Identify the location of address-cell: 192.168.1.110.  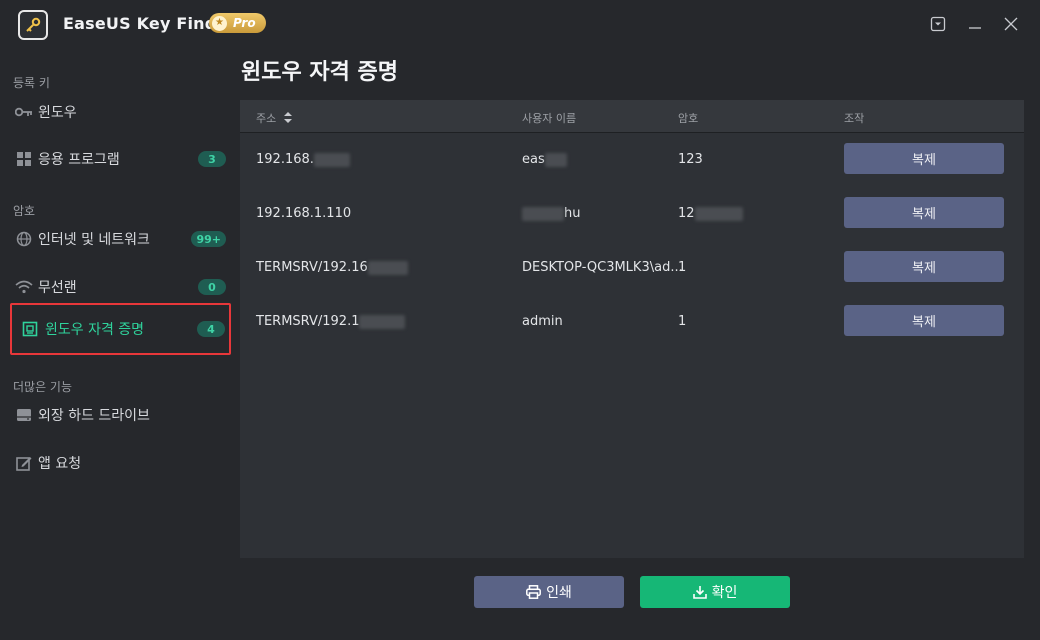
(304, 213).